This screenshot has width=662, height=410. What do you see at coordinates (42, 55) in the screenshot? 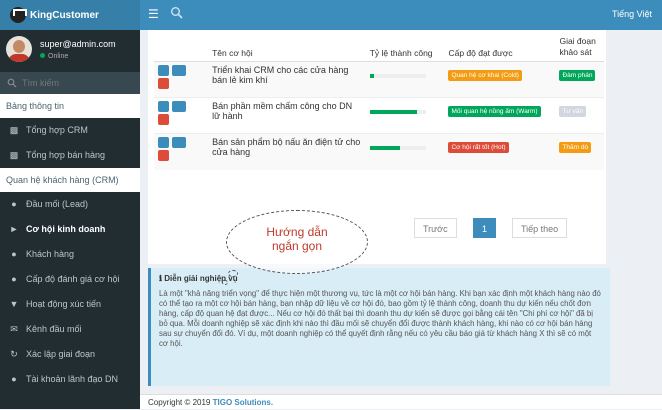
I see `online-dot-icon` at bounding box center [42, 55].